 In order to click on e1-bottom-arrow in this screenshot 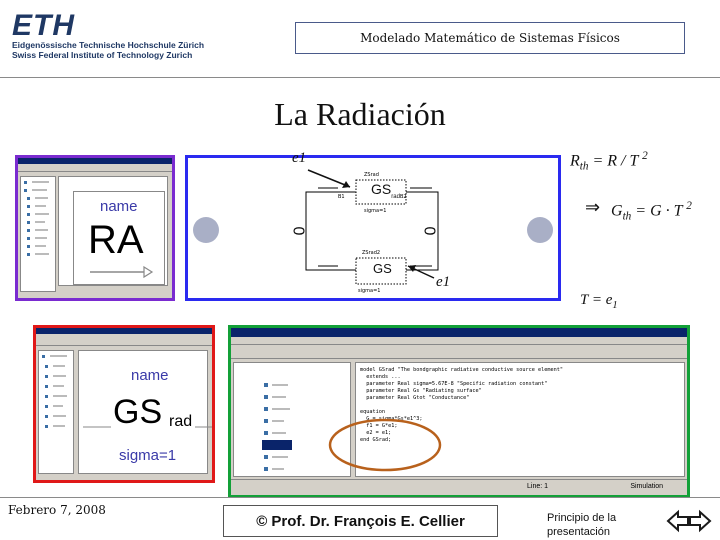, I will do `click(421, 272)`.